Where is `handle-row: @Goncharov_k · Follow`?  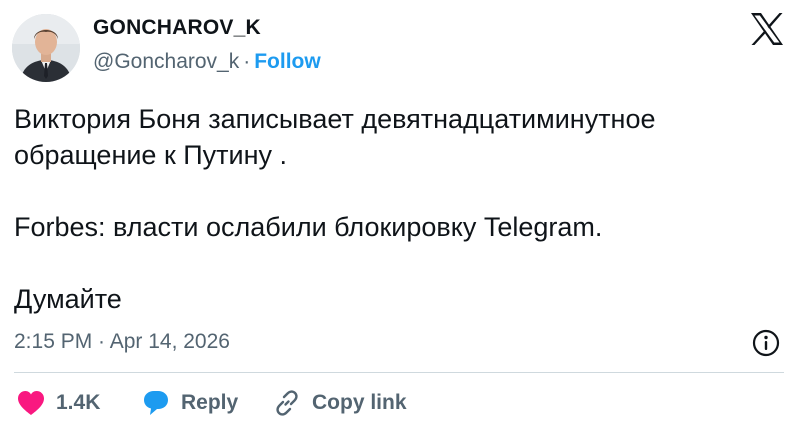
handle-row: @Goncharov_k · Follow is located at coordinates (207, 62).